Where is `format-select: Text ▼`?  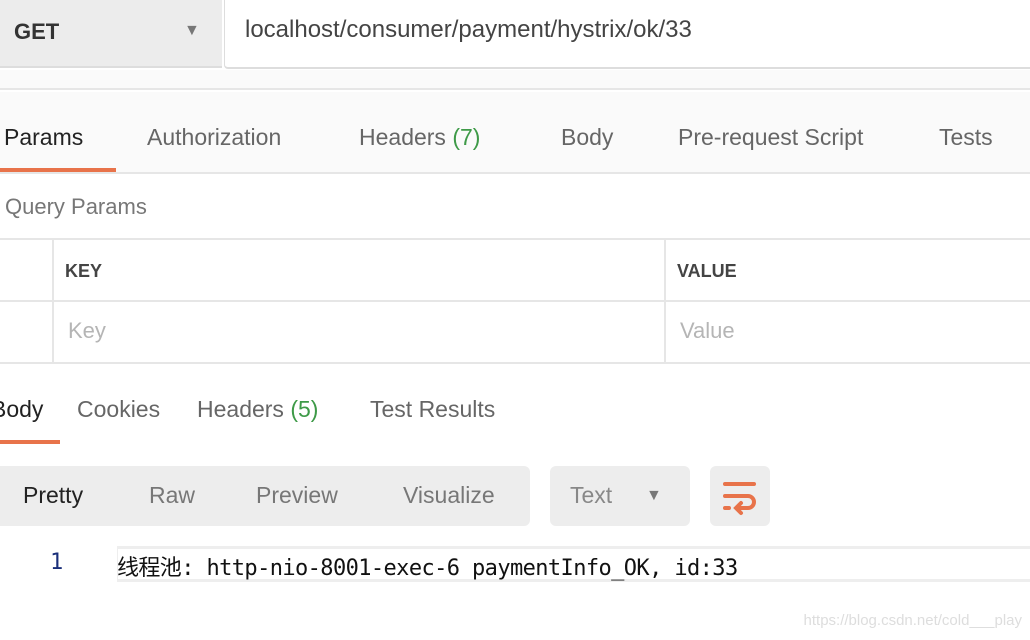
format-select: Text ▼ is located at coordinates (620, 496).